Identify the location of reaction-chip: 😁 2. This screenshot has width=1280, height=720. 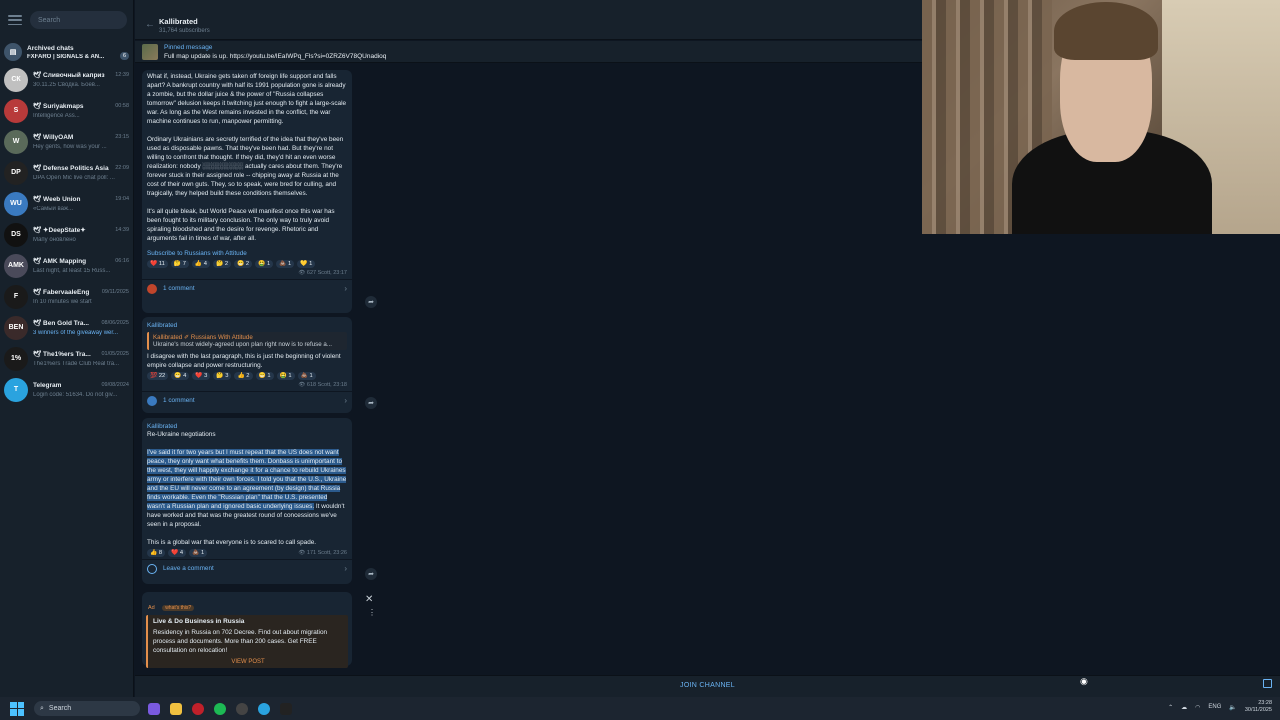
(243, 264).